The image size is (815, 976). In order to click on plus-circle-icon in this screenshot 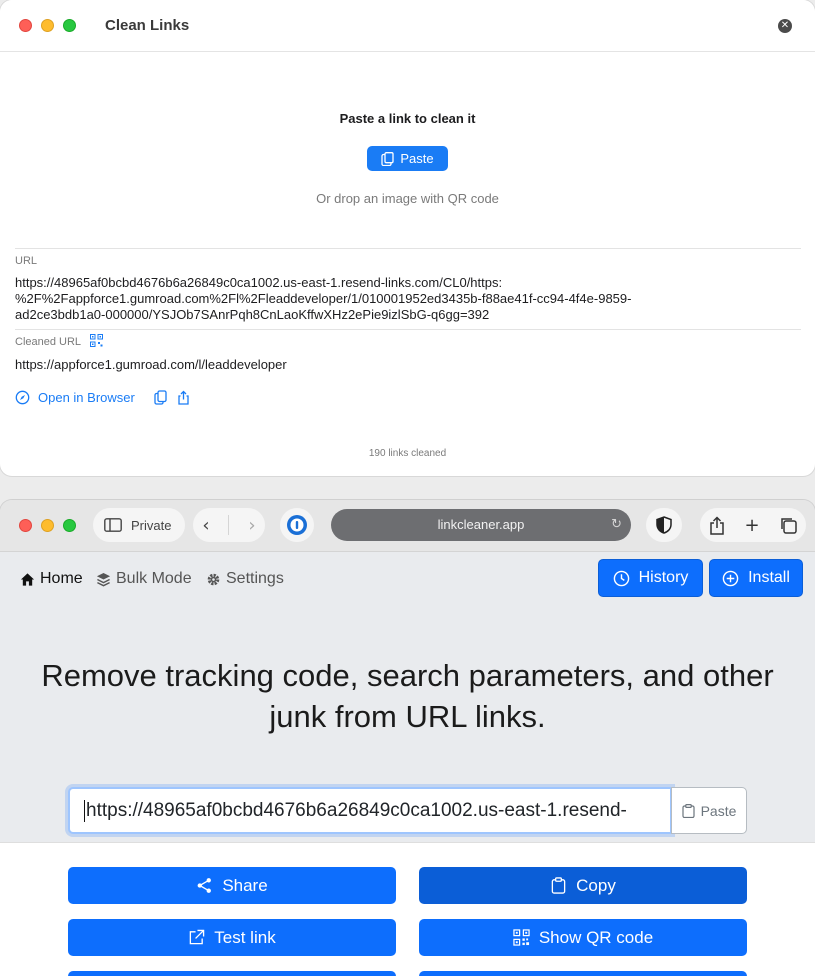, I will do `click(730, 578)`.